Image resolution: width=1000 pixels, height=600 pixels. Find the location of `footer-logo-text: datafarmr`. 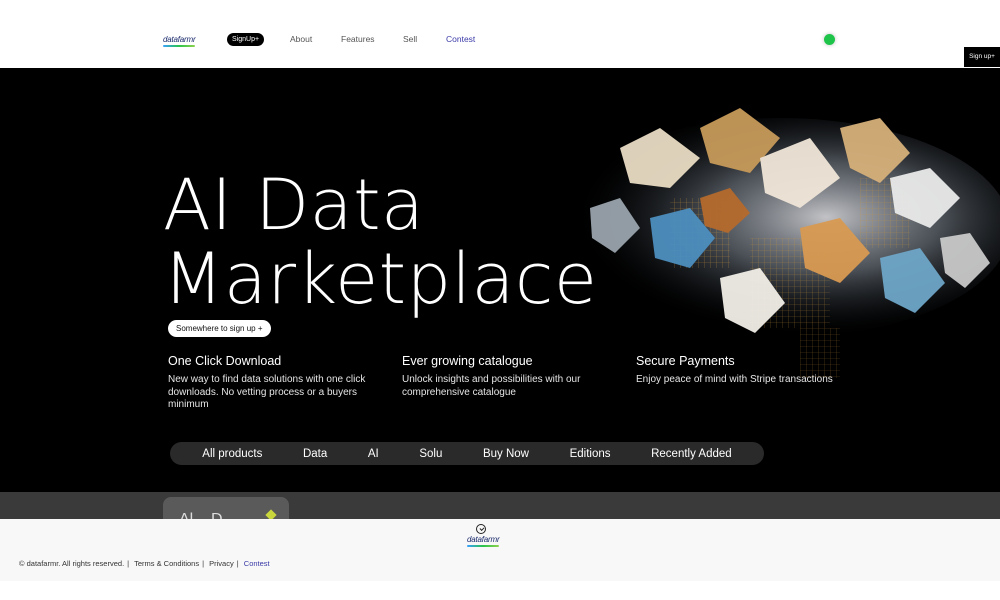

footer-logo-text: datafarmr is located at coordinates (483, 539).